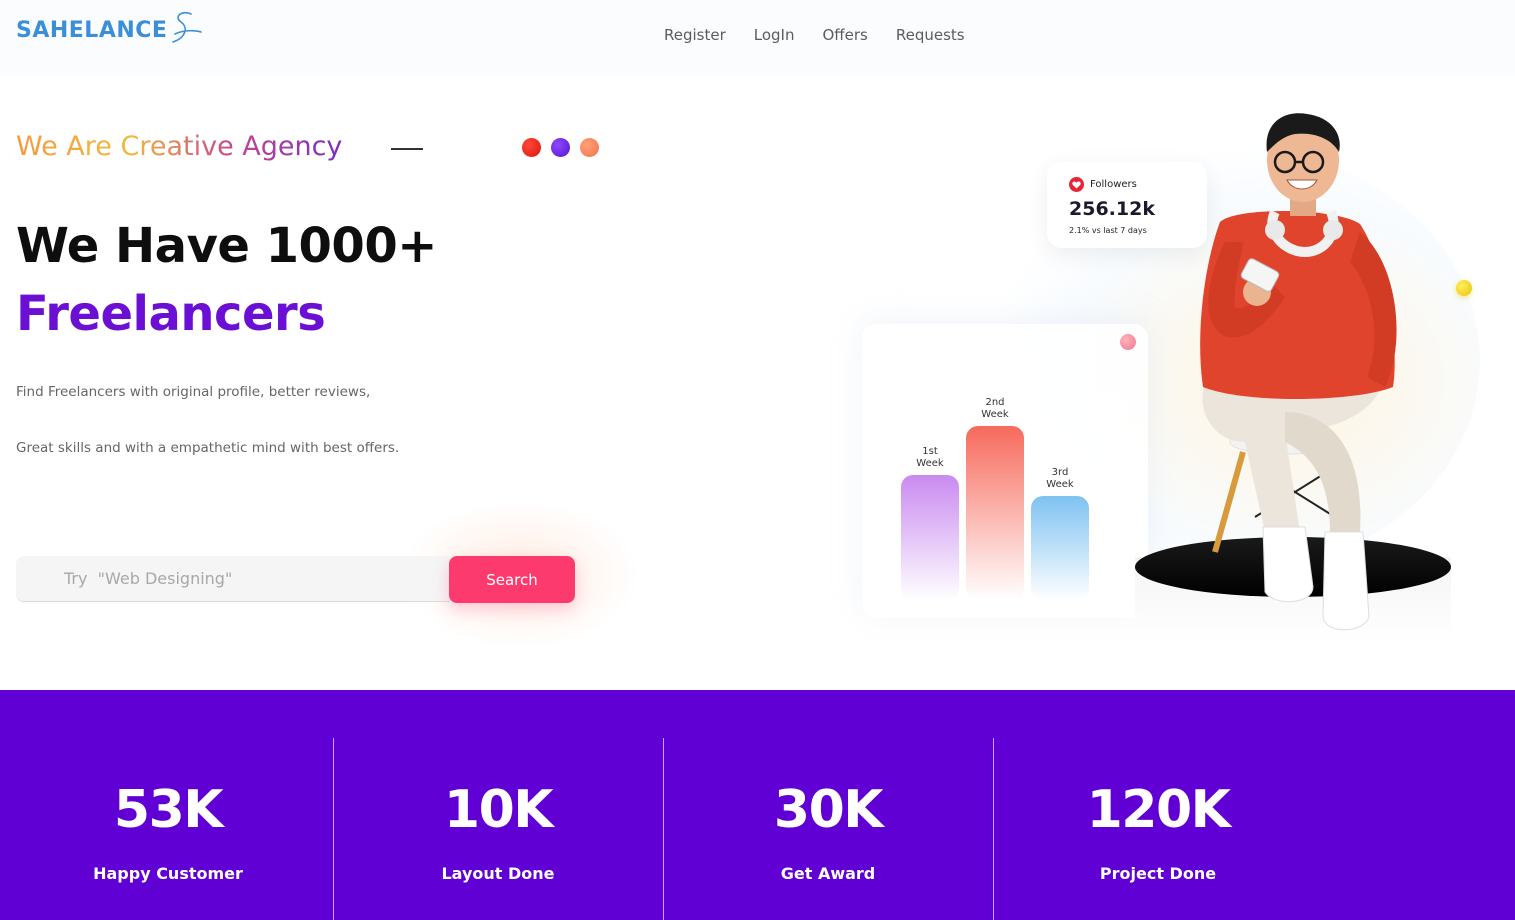 This screenshot has width=1515, height=920. Describe the element at coordinates (479, 810) in the screenshot. I see `stat-number: 10` at that location.